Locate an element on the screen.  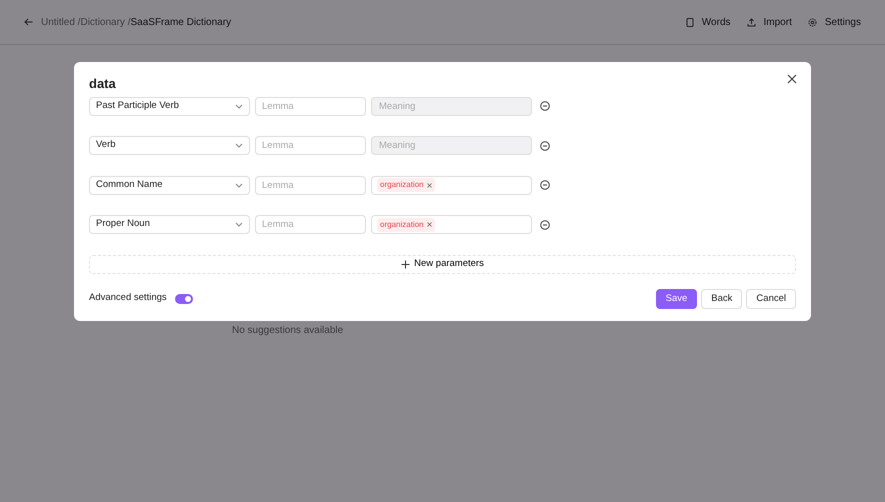
breadcrumb-link: Dictionary / is located at coordinates (105, 22).